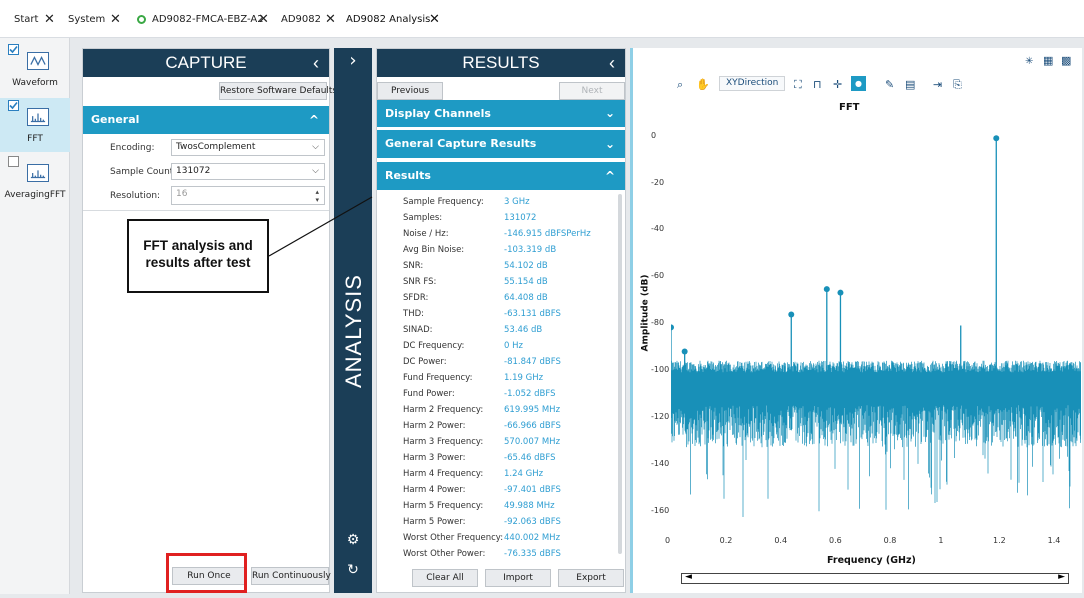 Image resolution: width=1084 pixels, height=598 pixels. What do you see at coordinates (206, 573) in the screenshot?
I see `run-once-highlight` at bounding box center [206, 573].